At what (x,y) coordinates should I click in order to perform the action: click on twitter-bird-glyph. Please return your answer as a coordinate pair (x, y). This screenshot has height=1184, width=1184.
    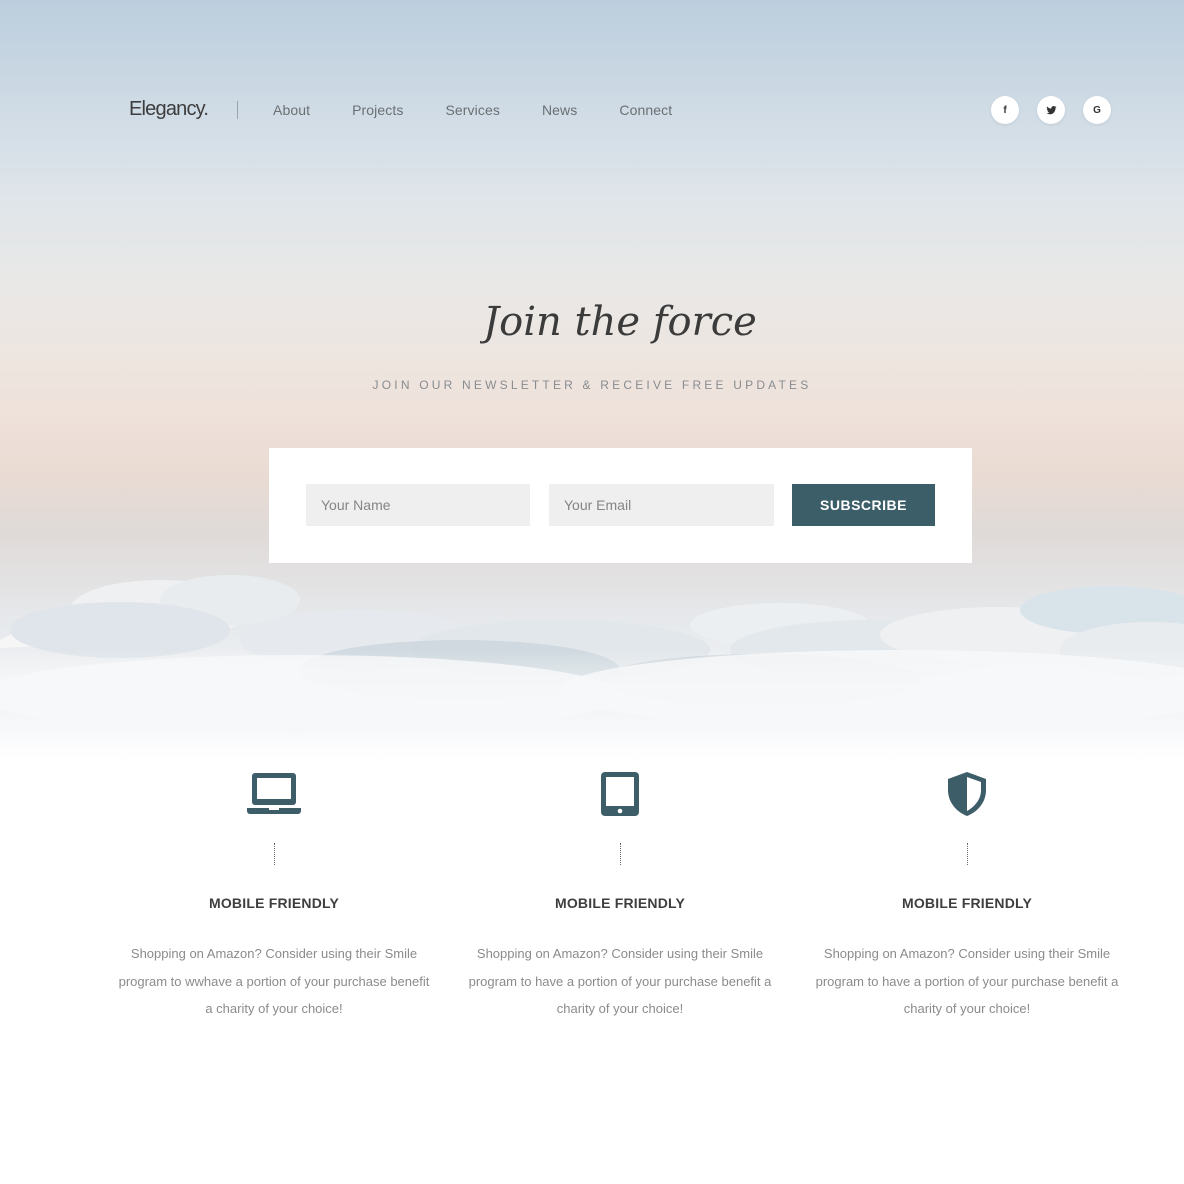
    Looking at the image, I should click on (1051, 109).